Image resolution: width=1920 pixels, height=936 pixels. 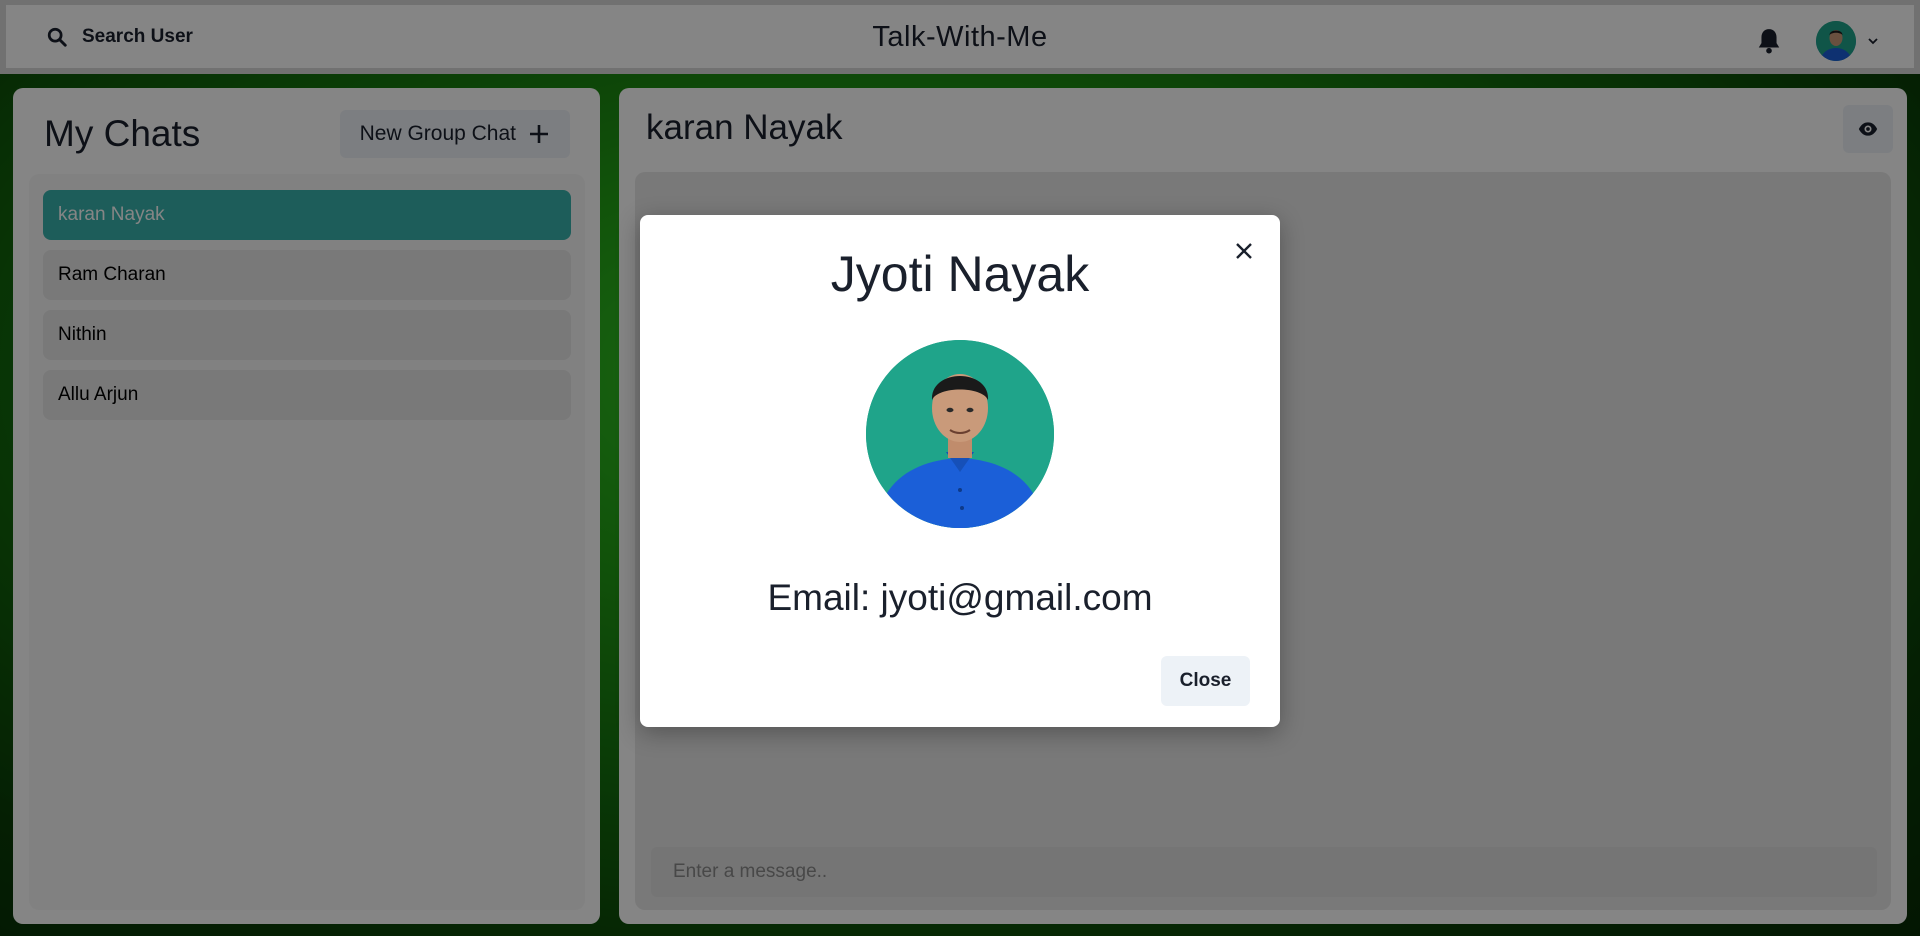 I want to click on close-icon, so click(x=1244, y=251).